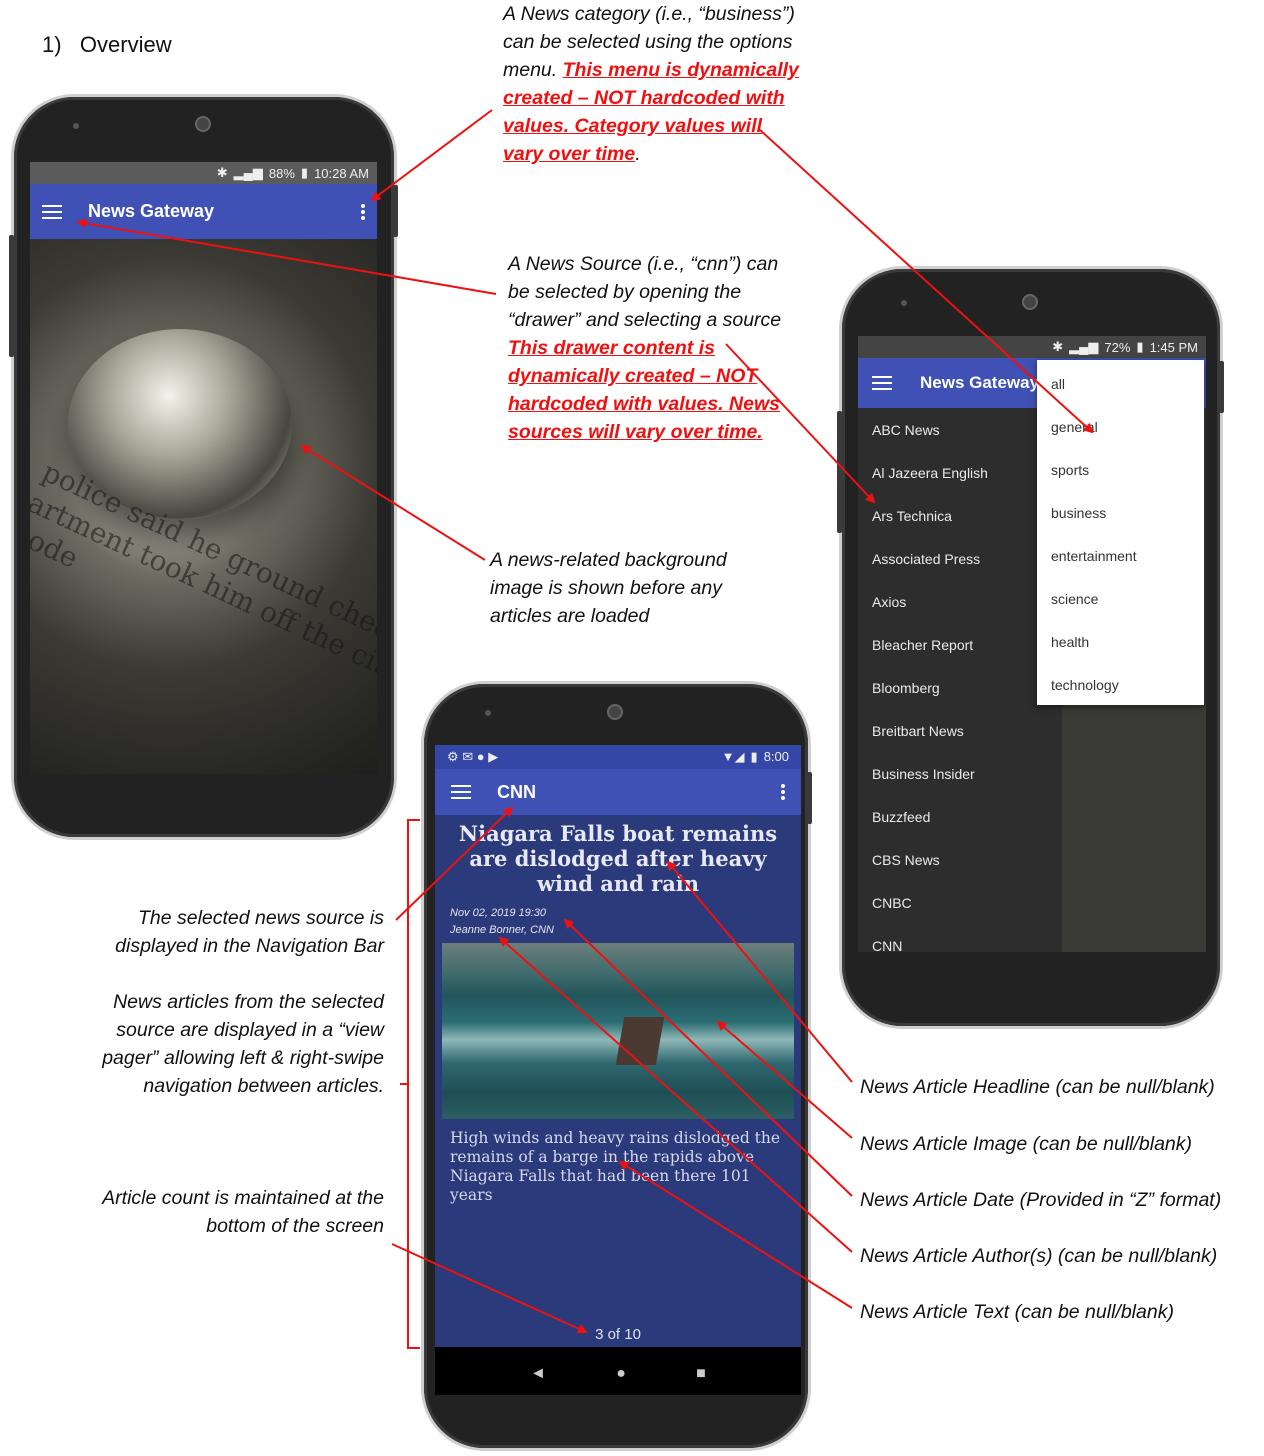 The height and width of the screenshot is (1456, 1264). Describe the element at coordinates (1117, 347) in the screenshot. I see `battery-percent: 72%` at that location.